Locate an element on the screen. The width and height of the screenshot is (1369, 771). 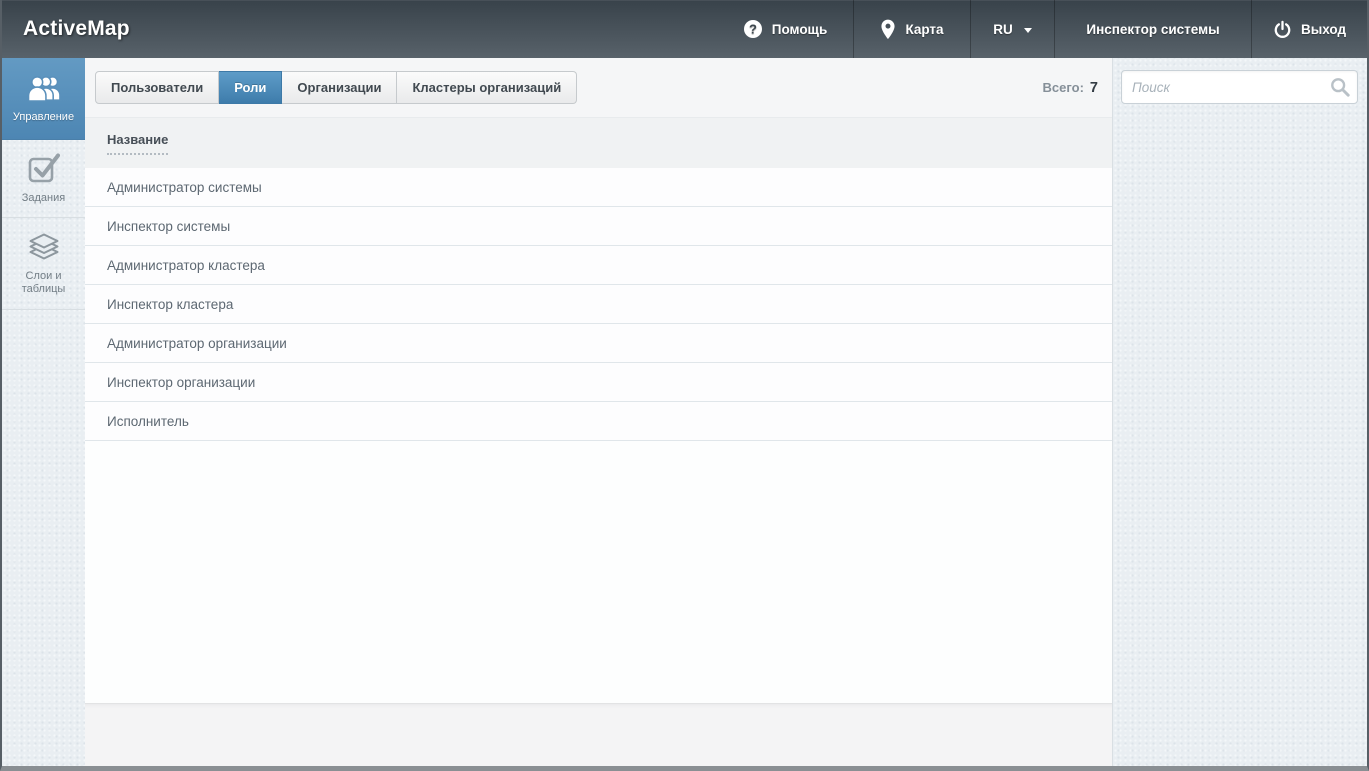
sidebar-item-tasks: Задания is located at coordinates (43, 179).